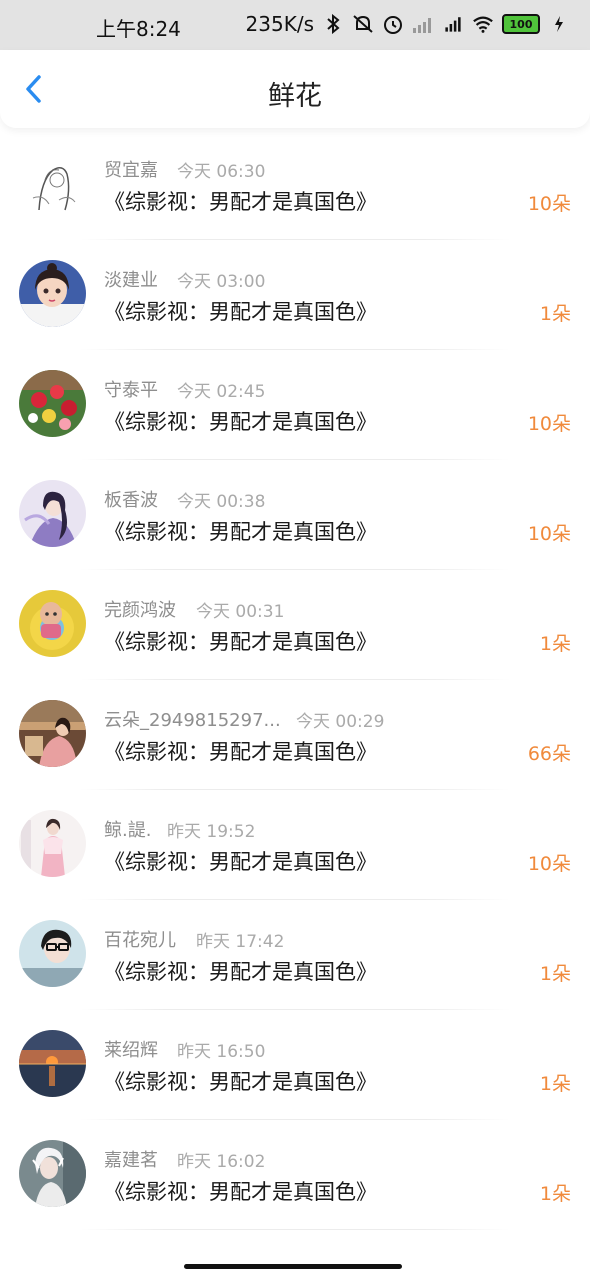 The height and width of the screenshot is (1280, 590). I want to click on list-item: 板香波 今天 00:38 《综影视：男配才是真国色》 10朵, so click(295, 515).